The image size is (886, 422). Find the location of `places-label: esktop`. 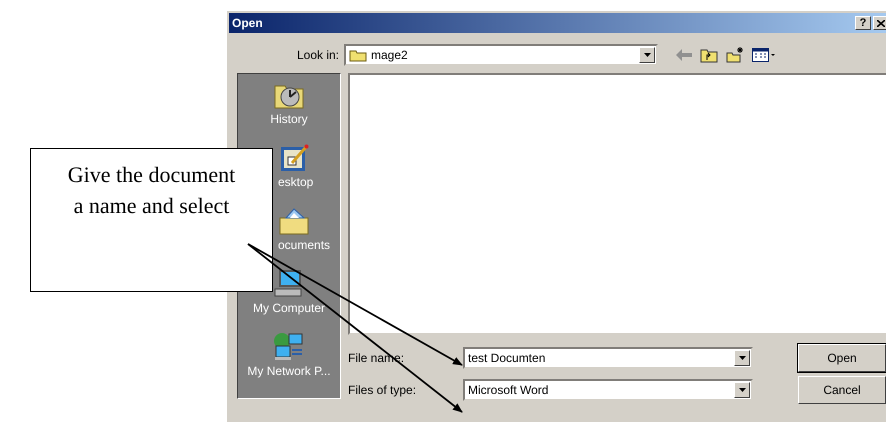

places-label: esktop is located at coordinates (296, 182).